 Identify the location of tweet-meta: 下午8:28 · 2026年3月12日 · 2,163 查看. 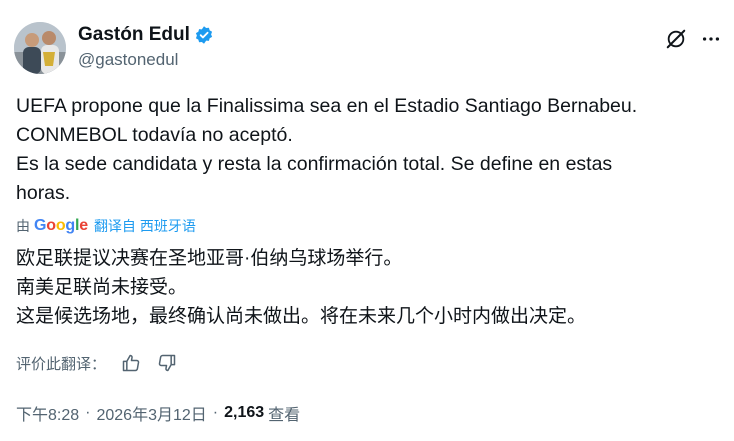
(158, 413).